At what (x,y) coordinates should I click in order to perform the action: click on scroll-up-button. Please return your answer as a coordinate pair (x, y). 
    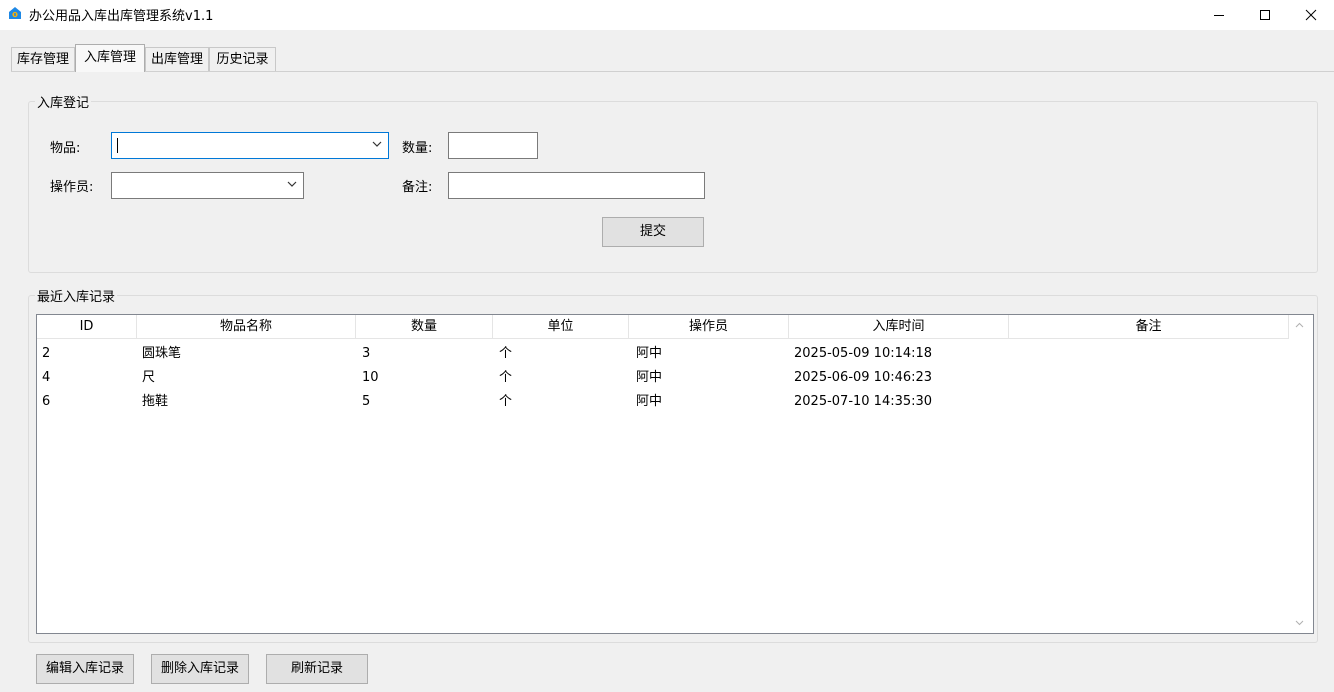
    Looking at the image, I should click on (1299, 324).